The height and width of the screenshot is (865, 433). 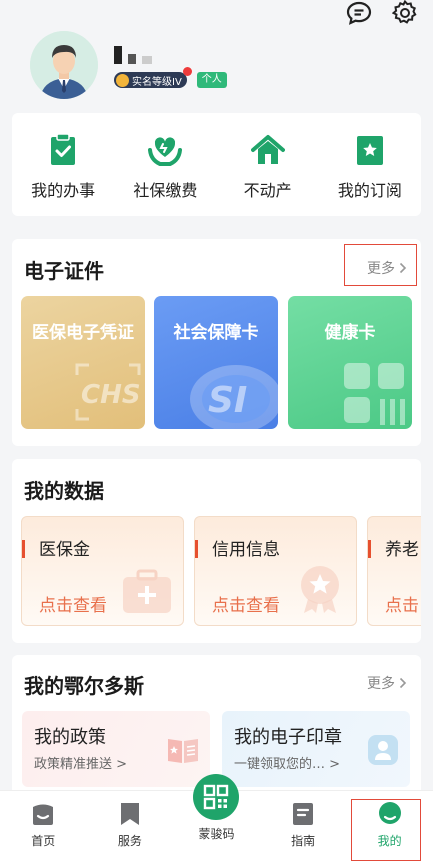 What do you see at coordinates (102, 571) in the screenshot?
I see `data-item-medical-fund: 医保金 点击查看` at bounding box center [102, 571].